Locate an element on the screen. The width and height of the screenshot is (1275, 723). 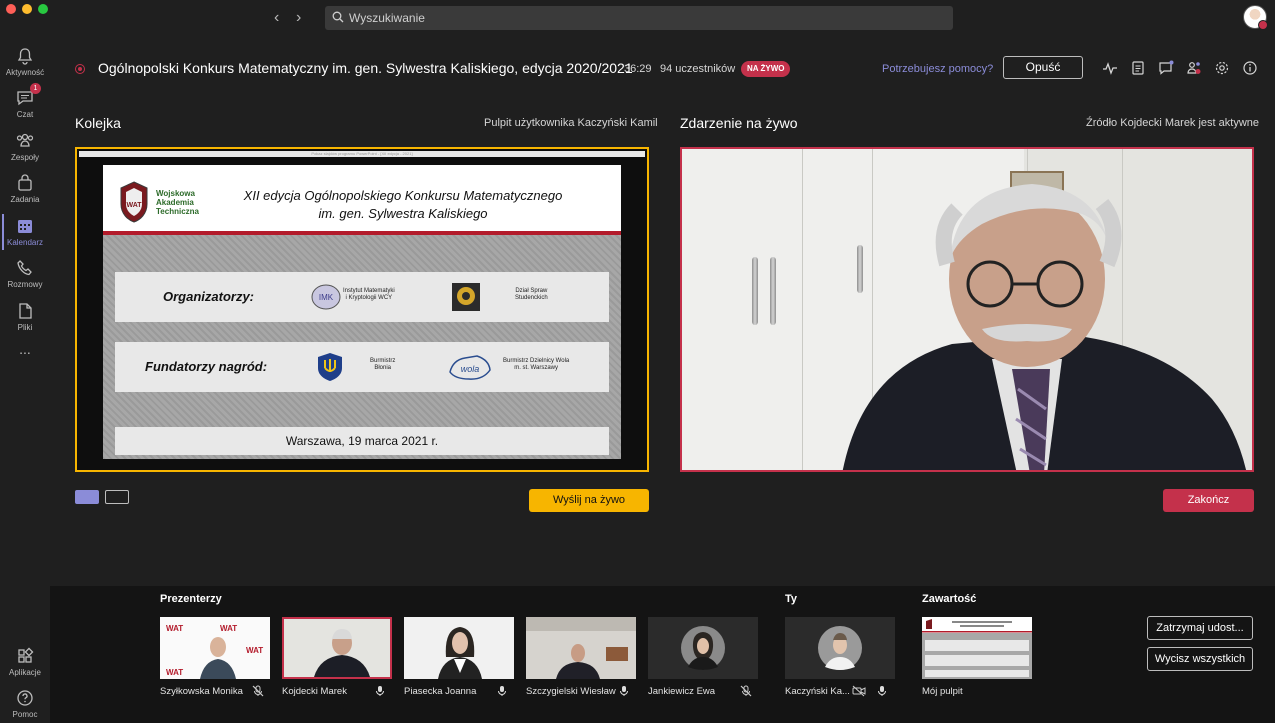
content-tile is located at coordinates (977, 648).